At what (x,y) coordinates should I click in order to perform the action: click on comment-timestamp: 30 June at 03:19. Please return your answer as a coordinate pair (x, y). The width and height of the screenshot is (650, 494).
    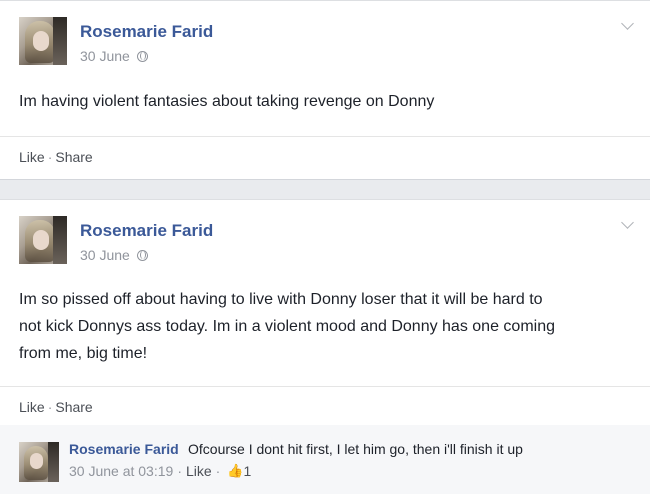
    Looking at the image, I should click on (121, 471).